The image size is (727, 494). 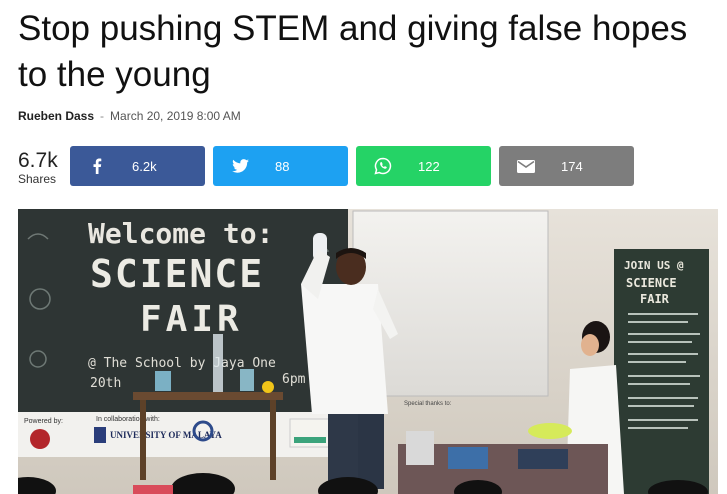 I want to click on mail-icon, so click(x=526, y=166).